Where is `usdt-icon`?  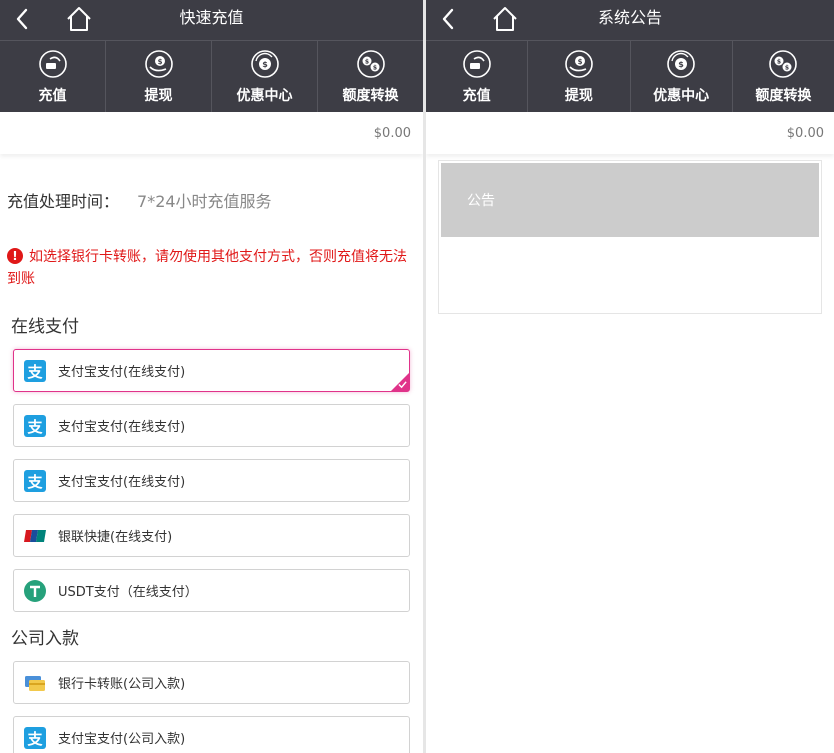
usdt-icon is located at coordinates (35, 590).